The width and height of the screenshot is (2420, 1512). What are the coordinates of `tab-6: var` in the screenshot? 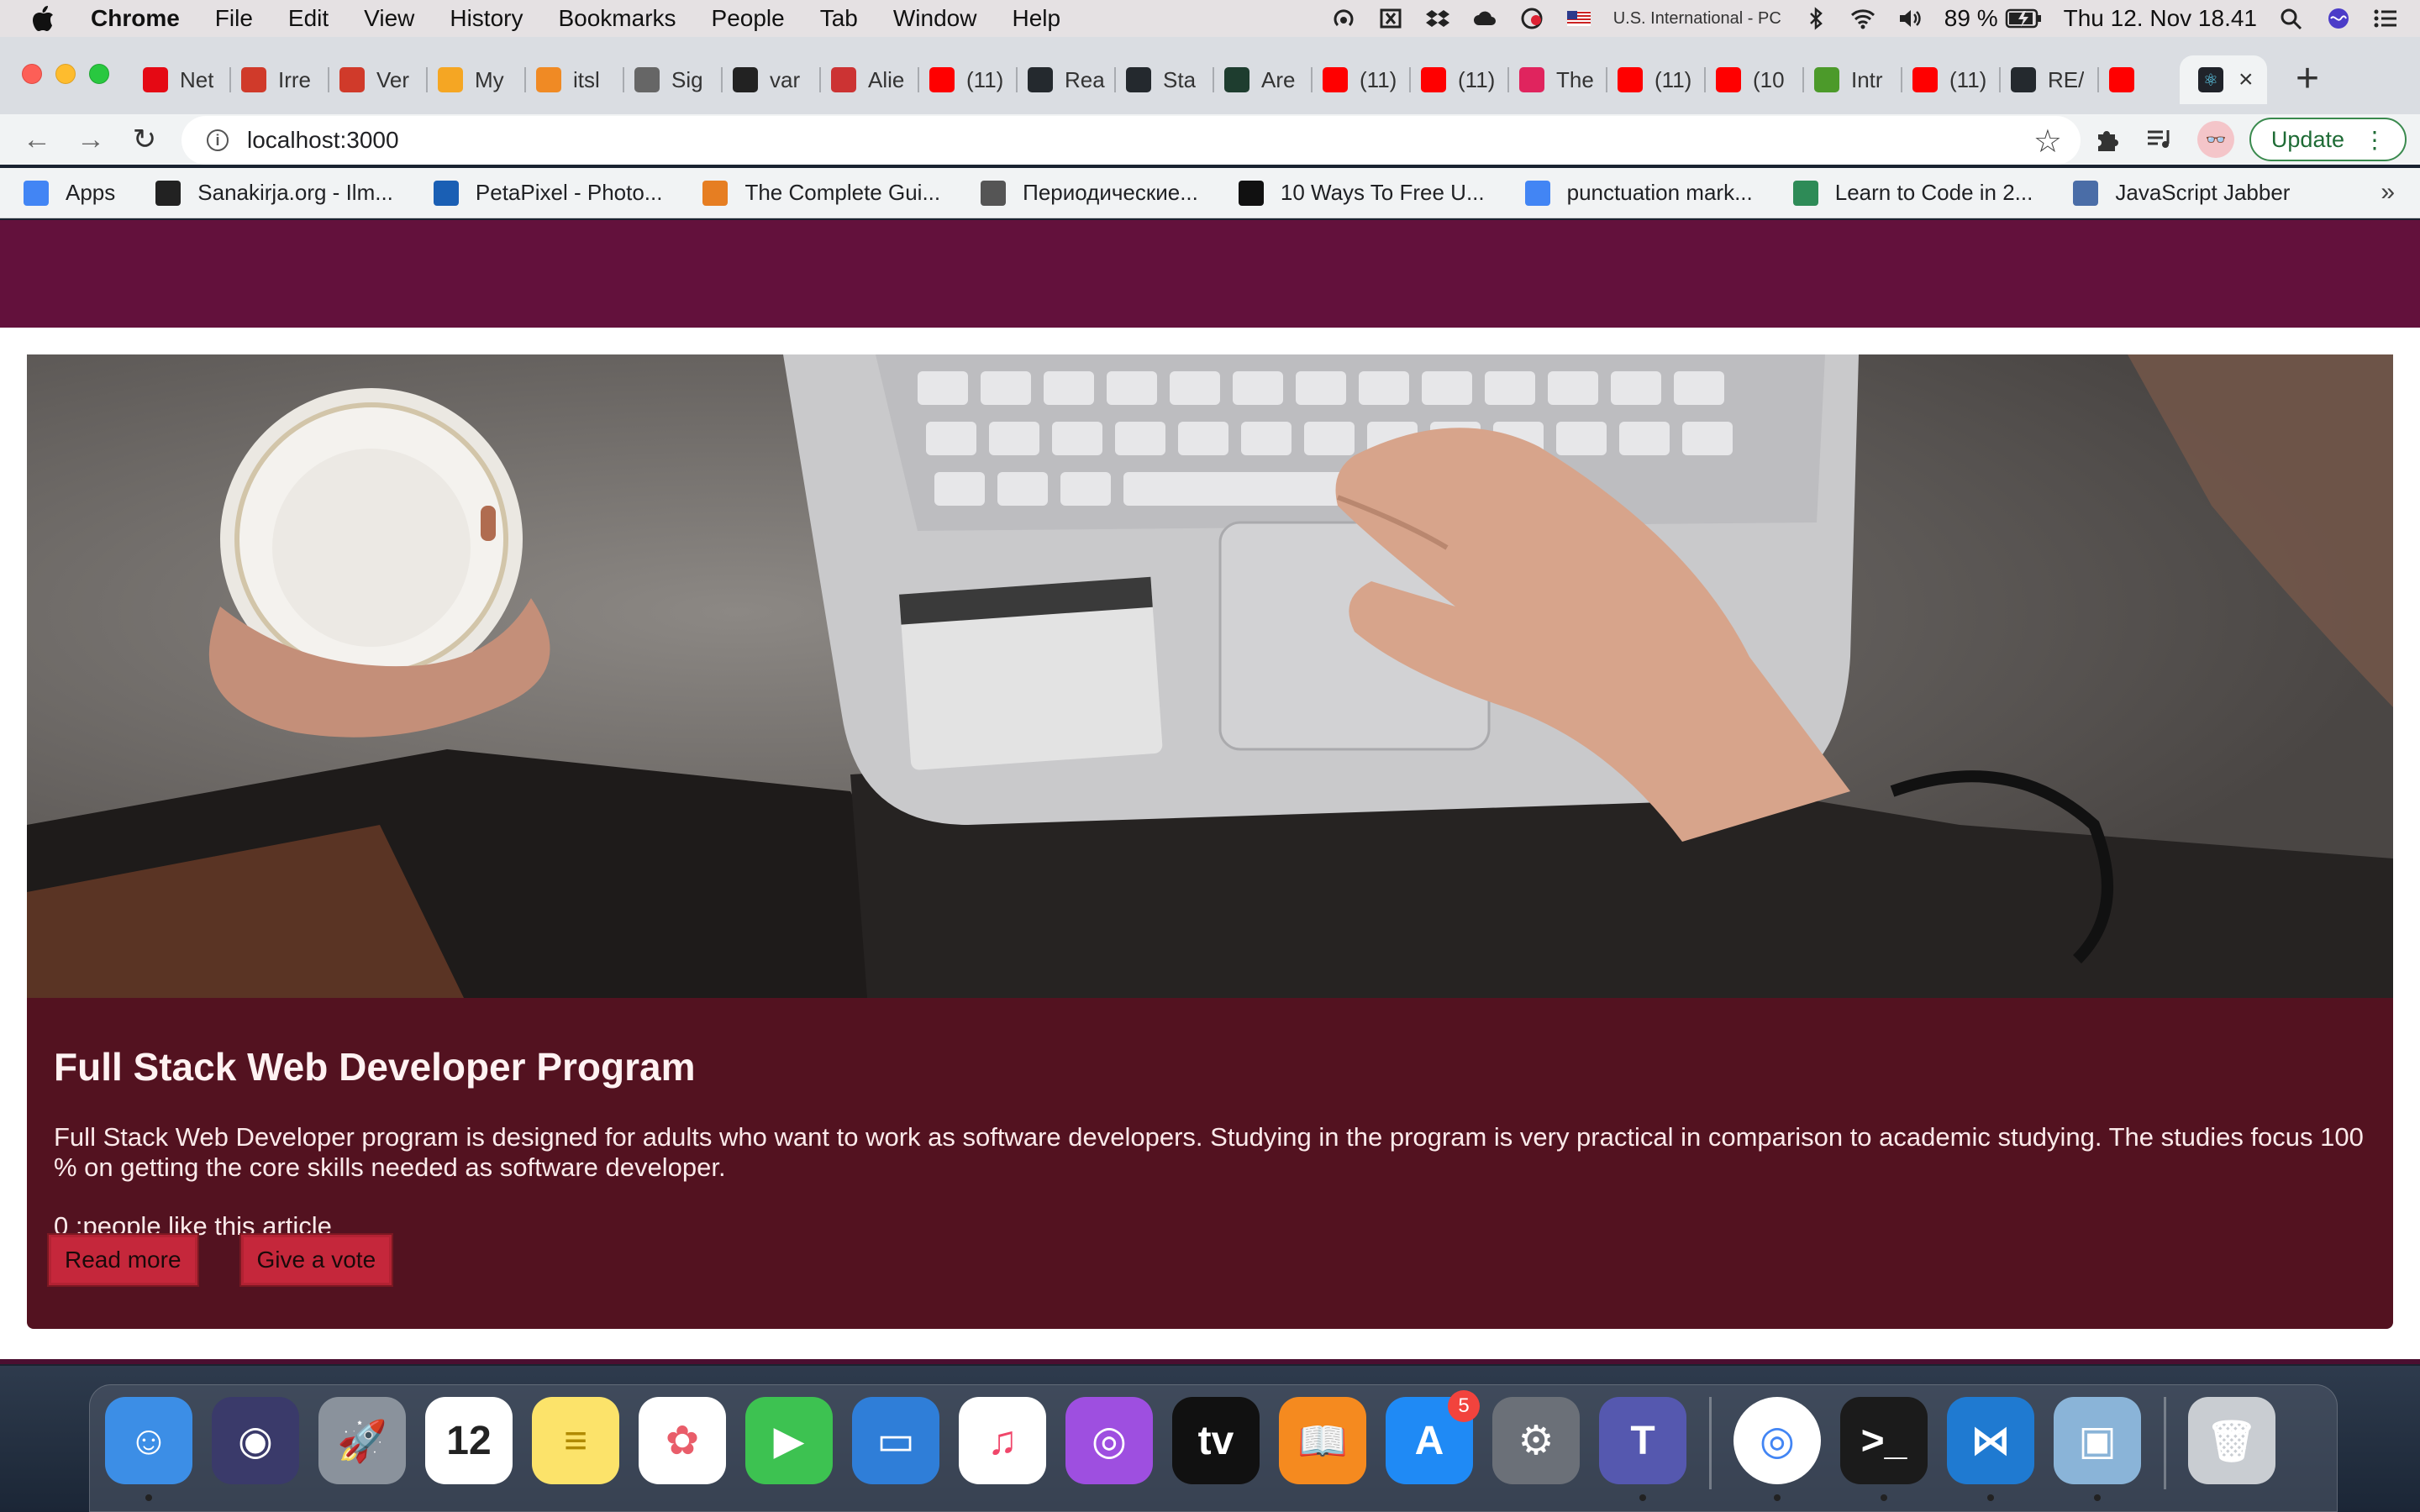 It's located at (772, 79).